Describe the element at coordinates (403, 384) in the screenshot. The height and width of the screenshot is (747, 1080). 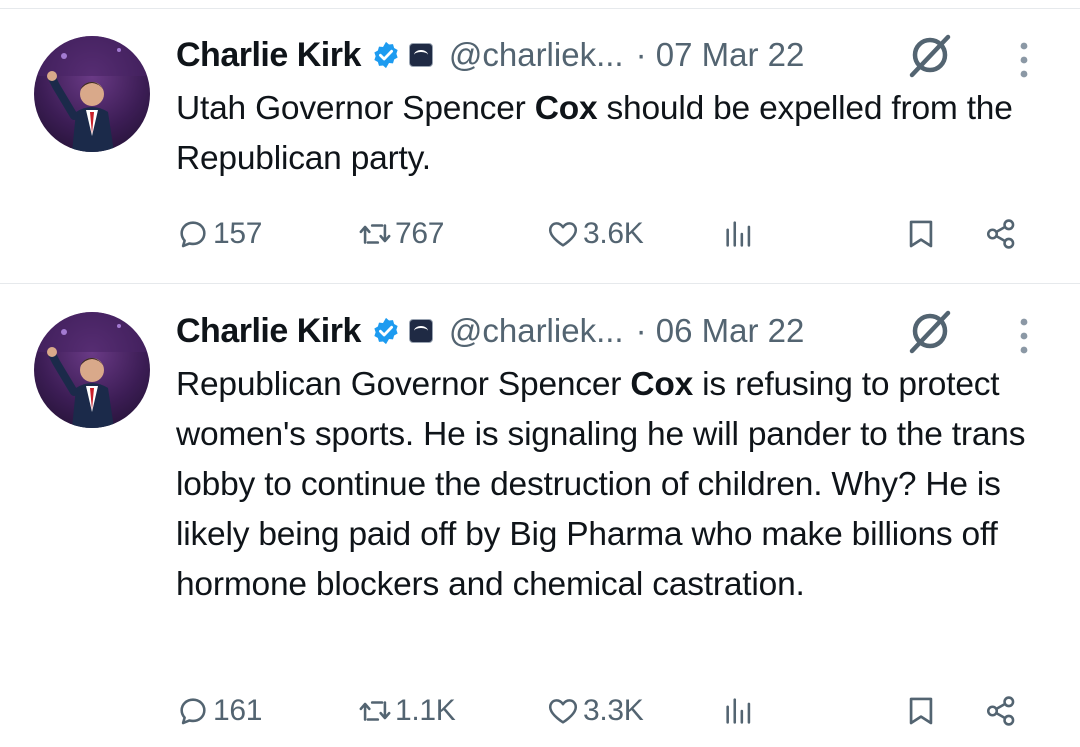
I see `text-segment: Republican Governor Spencer` at that location.